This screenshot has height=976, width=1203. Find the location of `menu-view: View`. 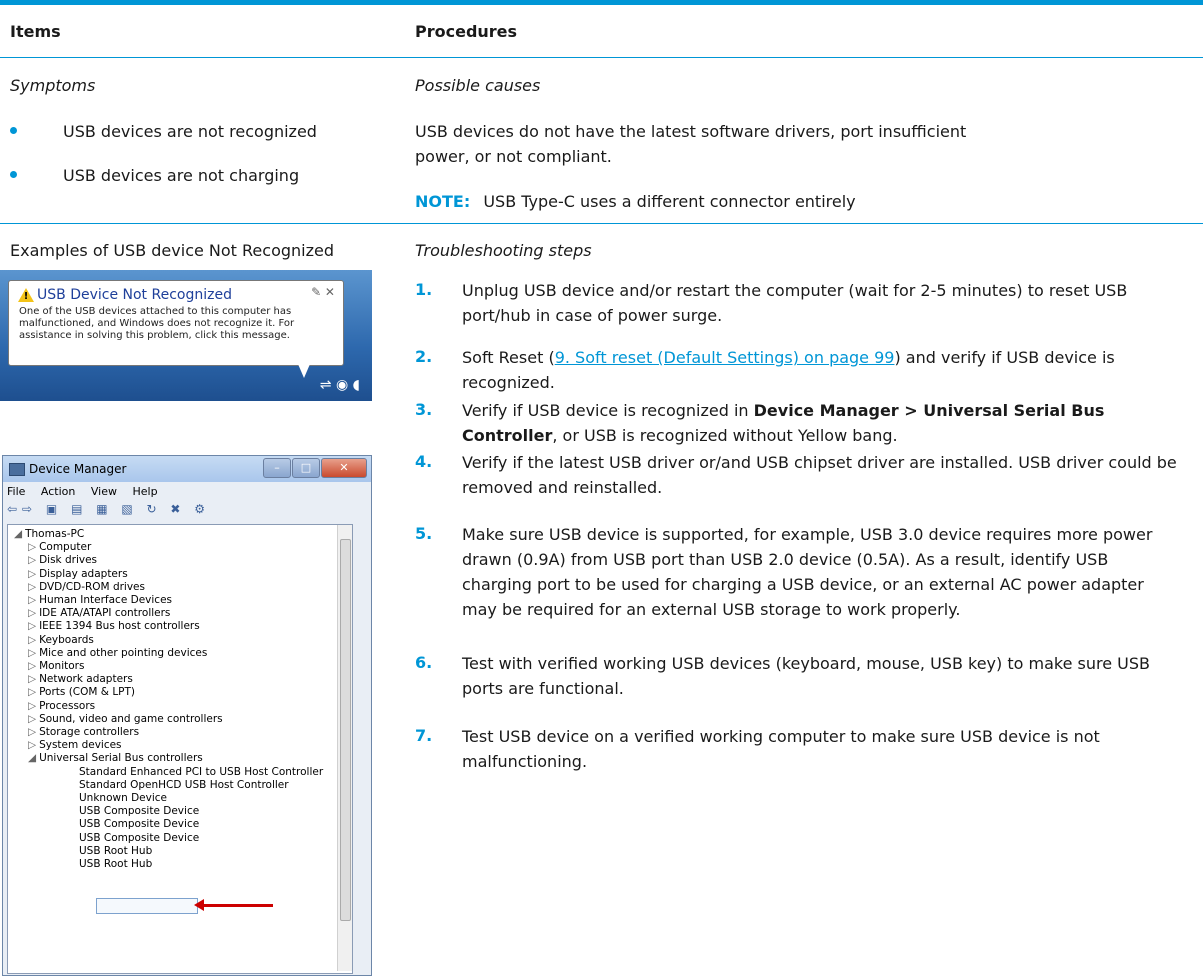

menu-view: View is located at coordinates (103, 491).